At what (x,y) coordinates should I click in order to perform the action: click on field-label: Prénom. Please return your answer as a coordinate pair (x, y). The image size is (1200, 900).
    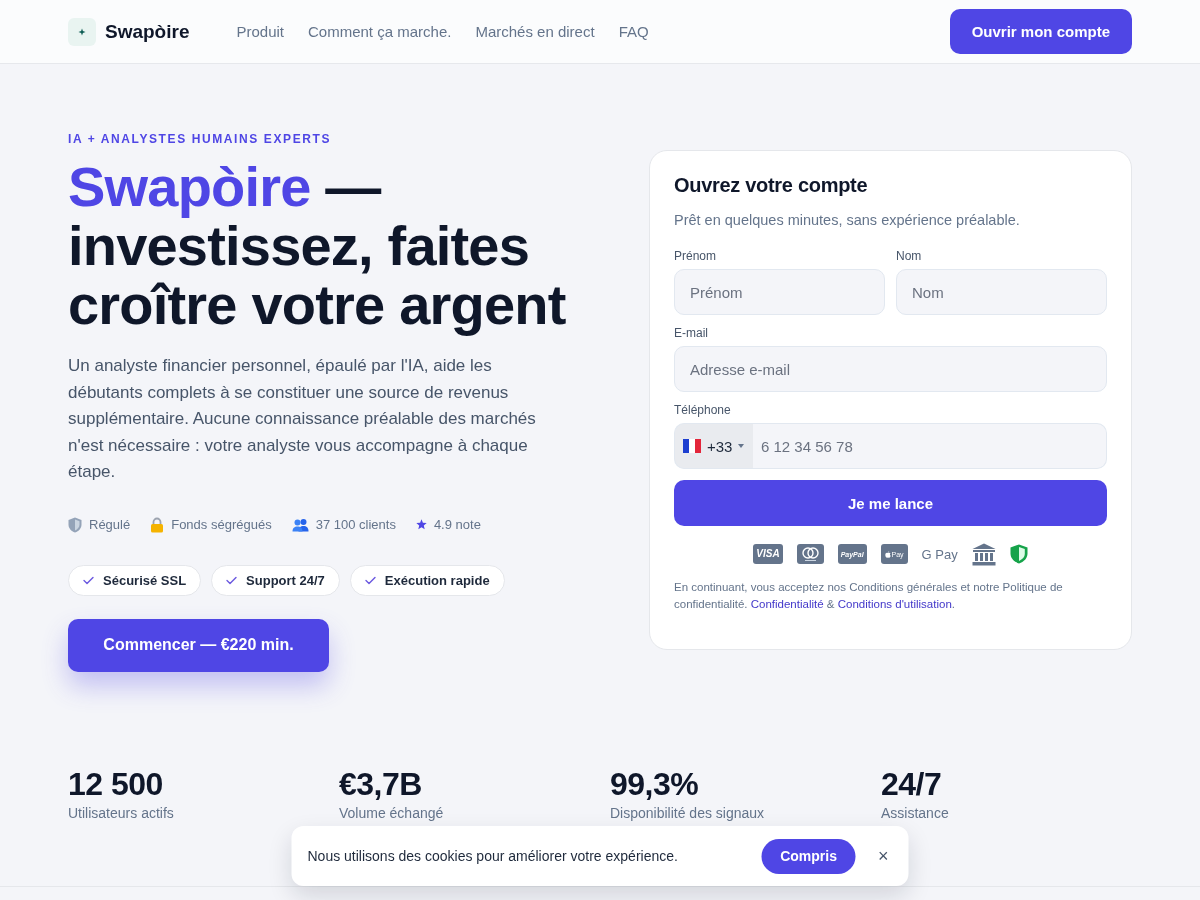
    Looking at the image, I should click on (696, 256).